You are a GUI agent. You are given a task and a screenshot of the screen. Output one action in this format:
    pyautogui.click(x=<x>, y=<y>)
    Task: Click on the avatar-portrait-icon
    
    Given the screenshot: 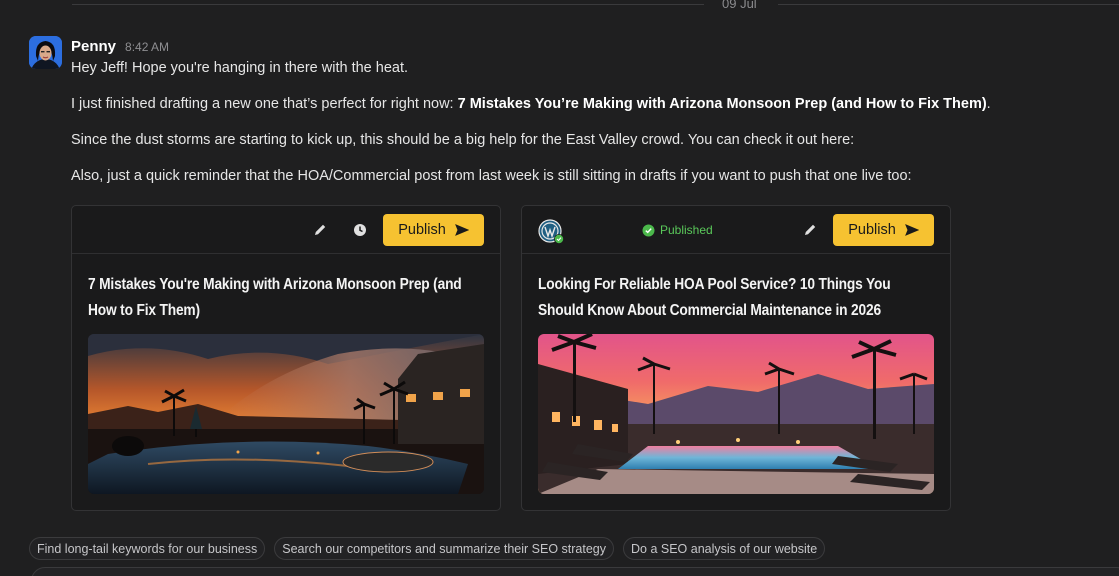 What is the action you would take?
    pyautogui.click(x=45, y=52)
    